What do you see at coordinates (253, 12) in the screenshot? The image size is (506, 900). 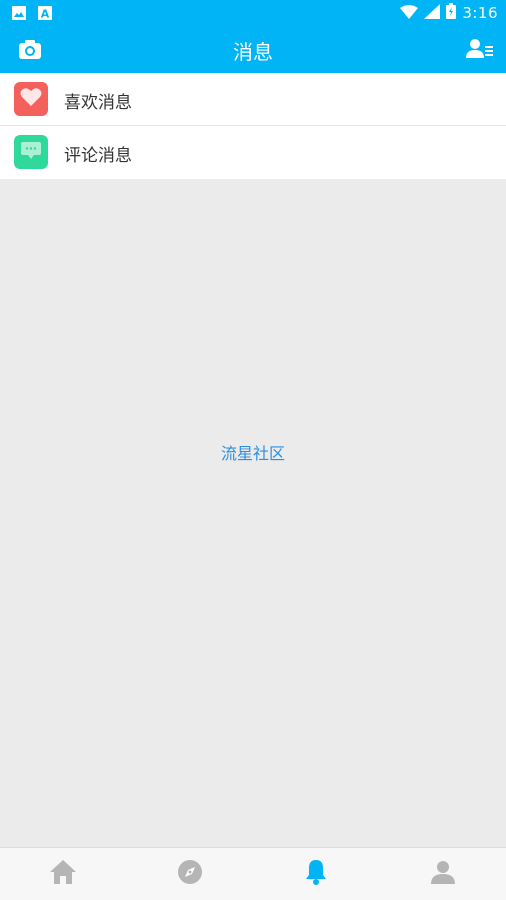 I see `status-bar: A 3:16` at bounding box center [253, 12].